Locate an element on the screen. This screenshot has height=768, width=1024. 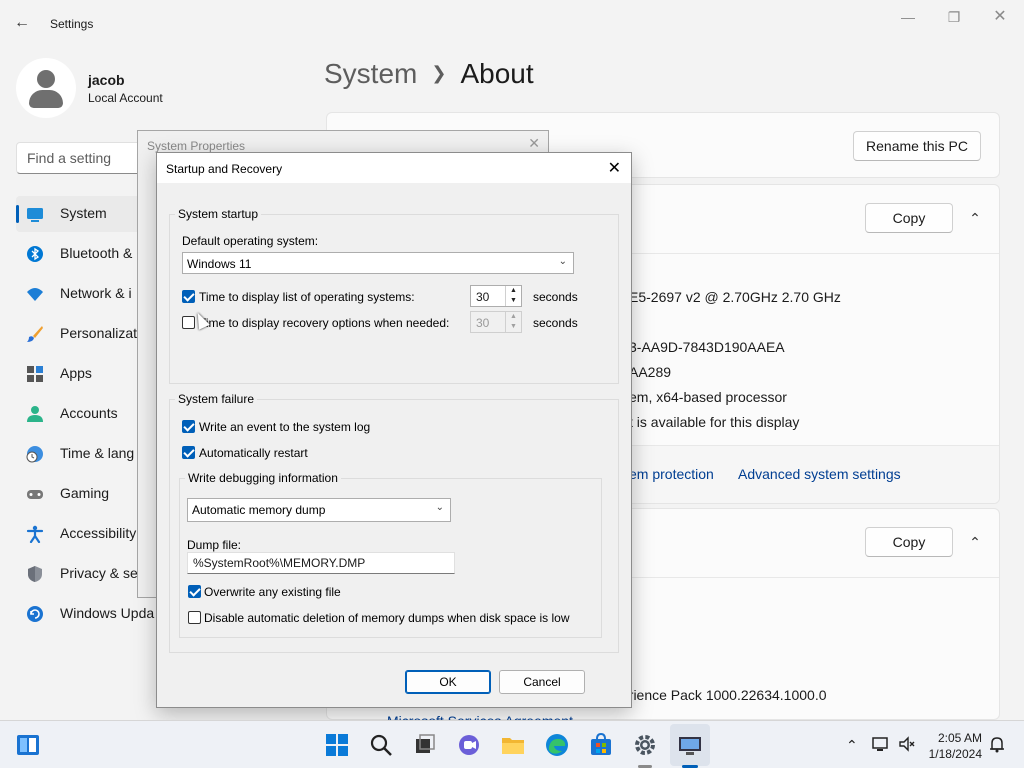
sidebar-item-apps: Apps is located at coordinates (81, 374).